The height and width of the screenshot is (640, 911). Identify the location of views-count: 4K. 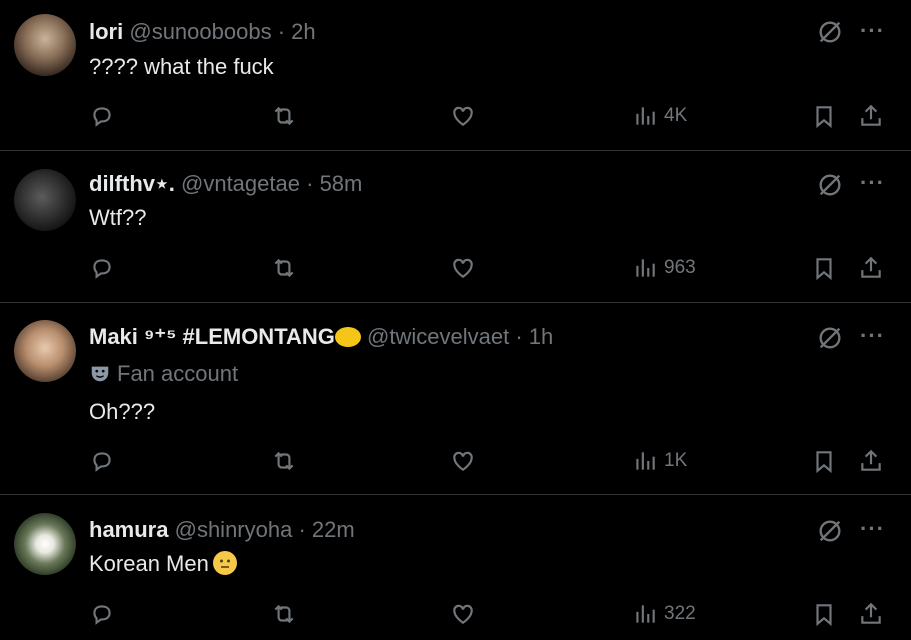
(676, 115).